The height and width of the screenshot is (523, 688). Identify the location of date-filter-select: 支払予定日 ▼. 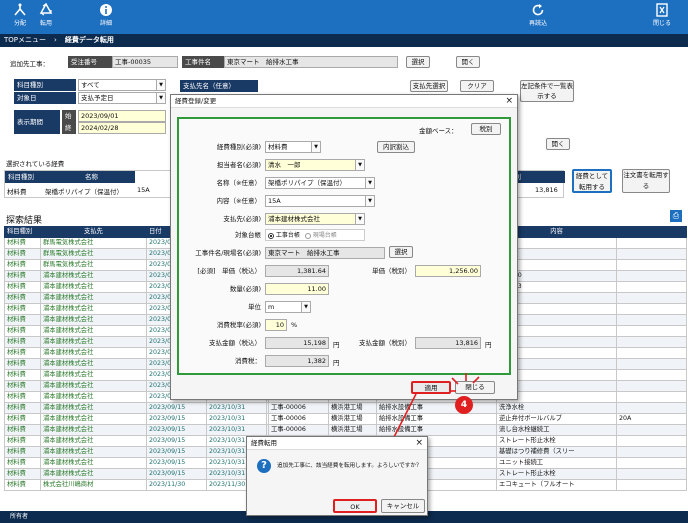
(122, 98).